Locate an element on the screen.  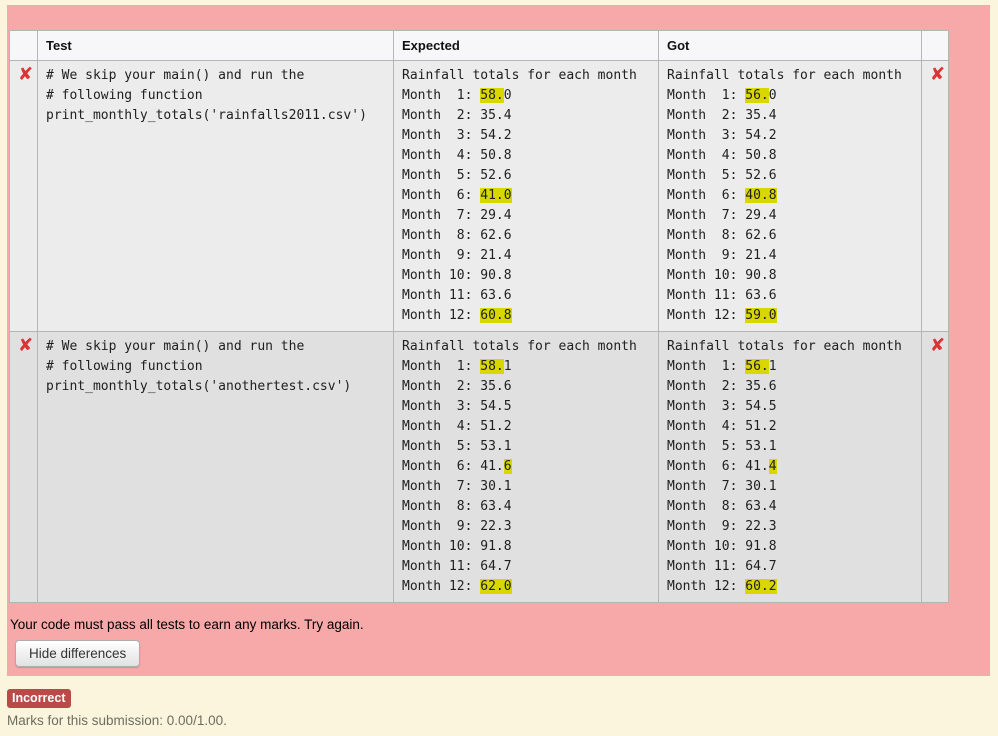
diff-highlight: 60.8 is located at coordinates (496, 315).